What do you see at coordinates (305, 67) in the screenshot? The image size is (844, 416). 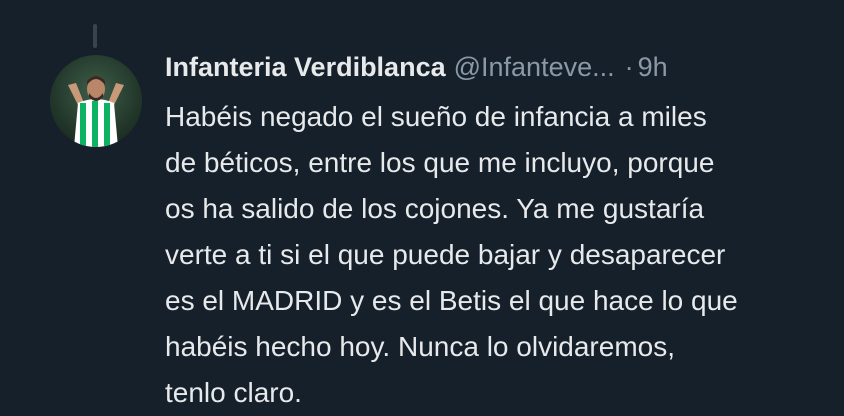 I see `display-name: Infanteria Verdiblanca` at bounding box center [305, 67].